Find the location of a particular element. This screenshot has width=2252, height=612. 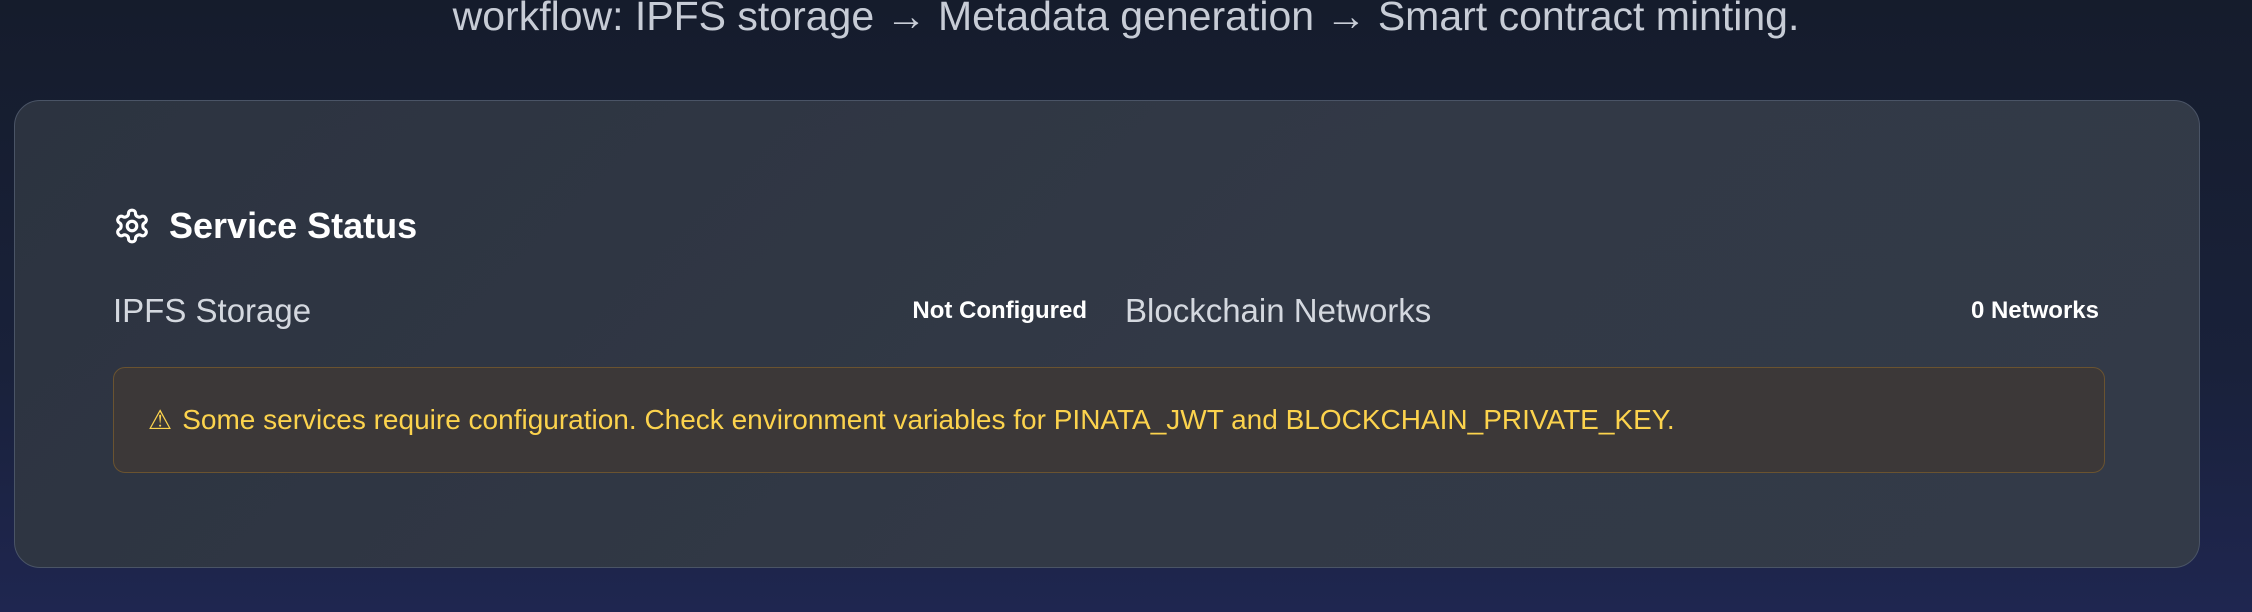

blockchain-networks-count: 0 Networks is located at coordinates (2034, 310).